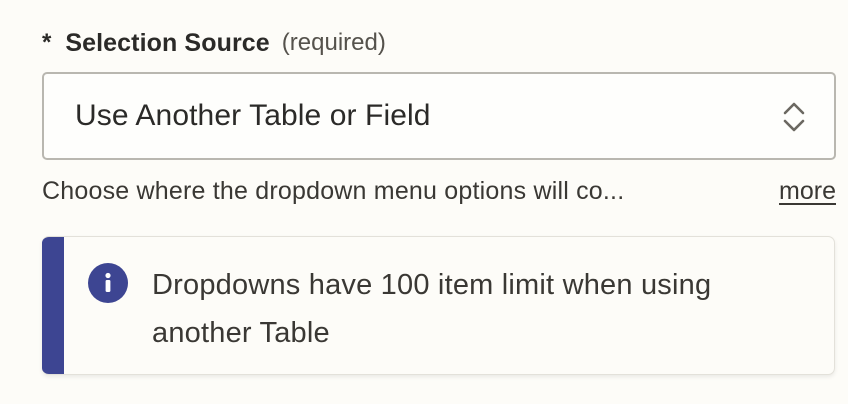  Describe the element at coordinates (807, 191) in the screenshot. I see `more-link: more` at that location.